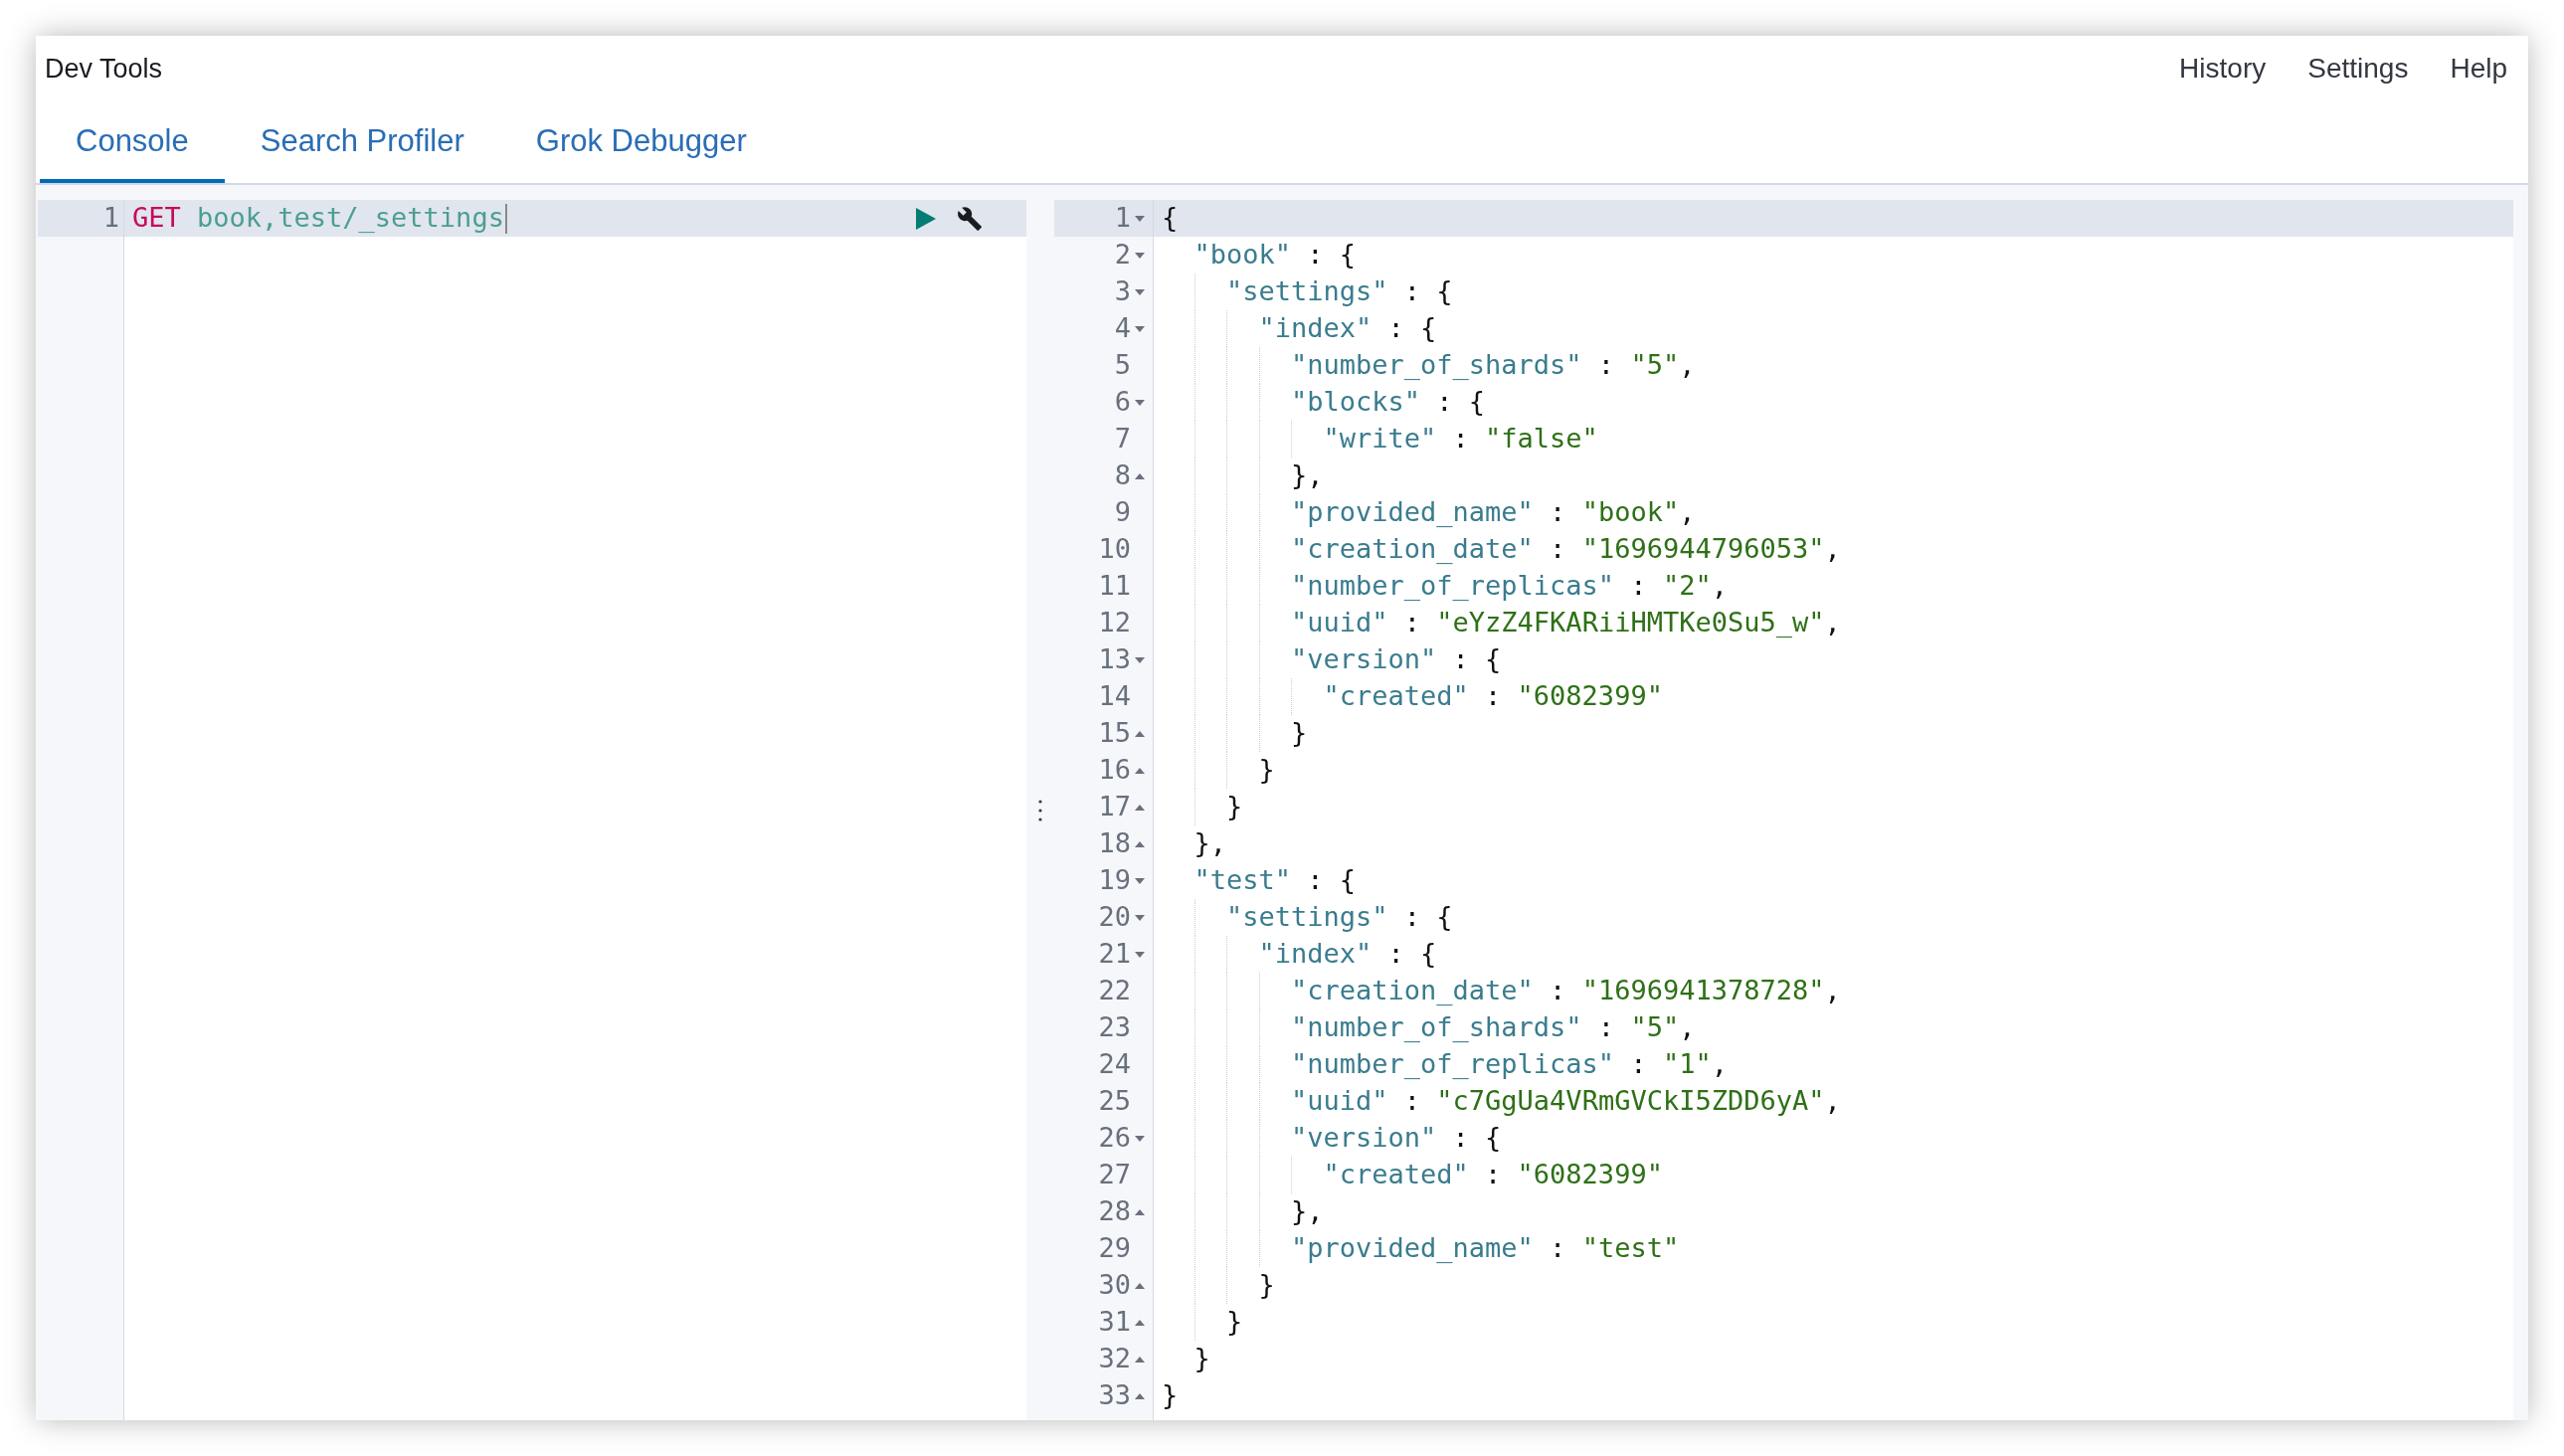  I want to click on code-line: "creation_date" : "1696941378728",, so click(1566, 991).